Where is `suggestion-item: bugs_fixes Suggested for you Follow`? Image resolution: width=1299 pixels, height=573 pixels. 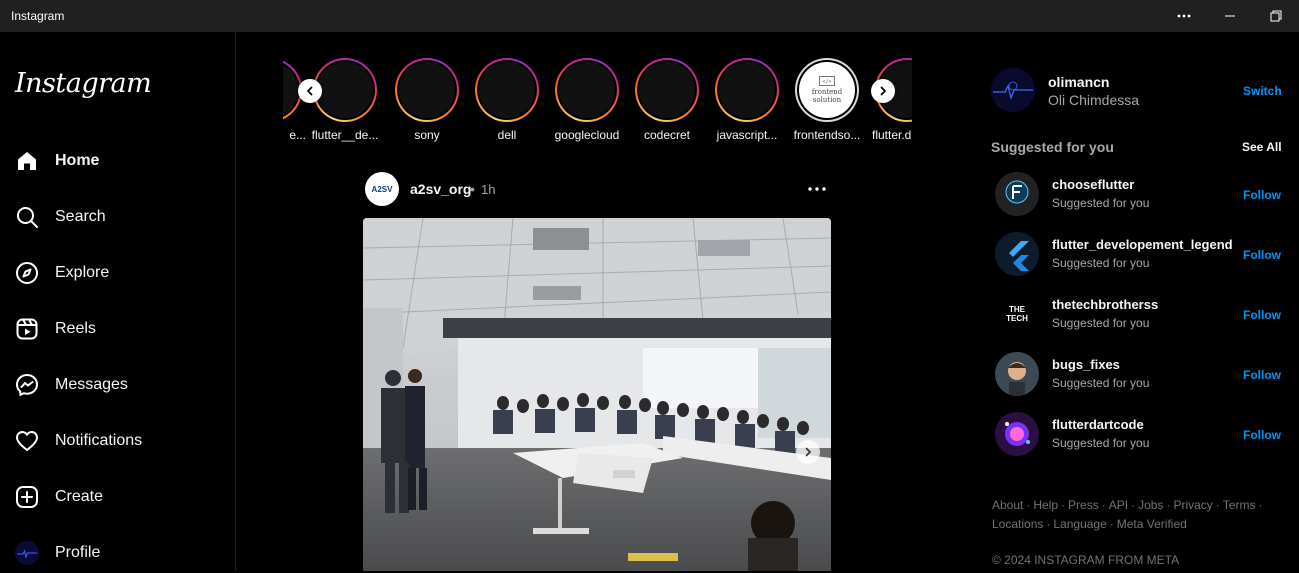
suggestion-item: bugs_fixes Suggested for you Follow is located at coordinates (1140, 375).